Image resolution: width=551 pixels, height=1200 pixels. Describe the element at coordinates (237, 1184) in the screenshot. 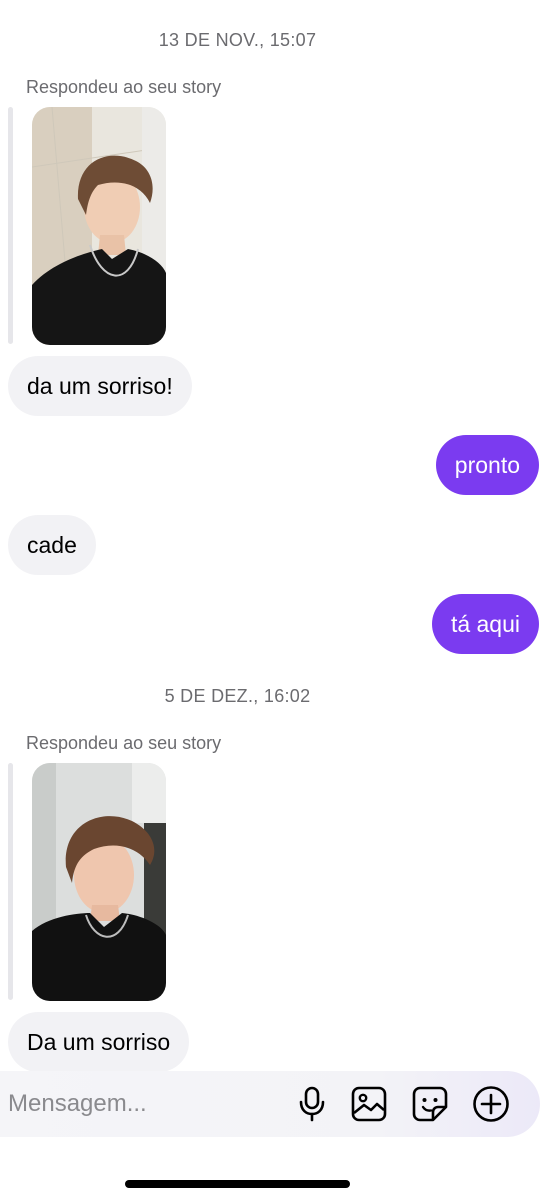

I see `home-indicator` at that location.